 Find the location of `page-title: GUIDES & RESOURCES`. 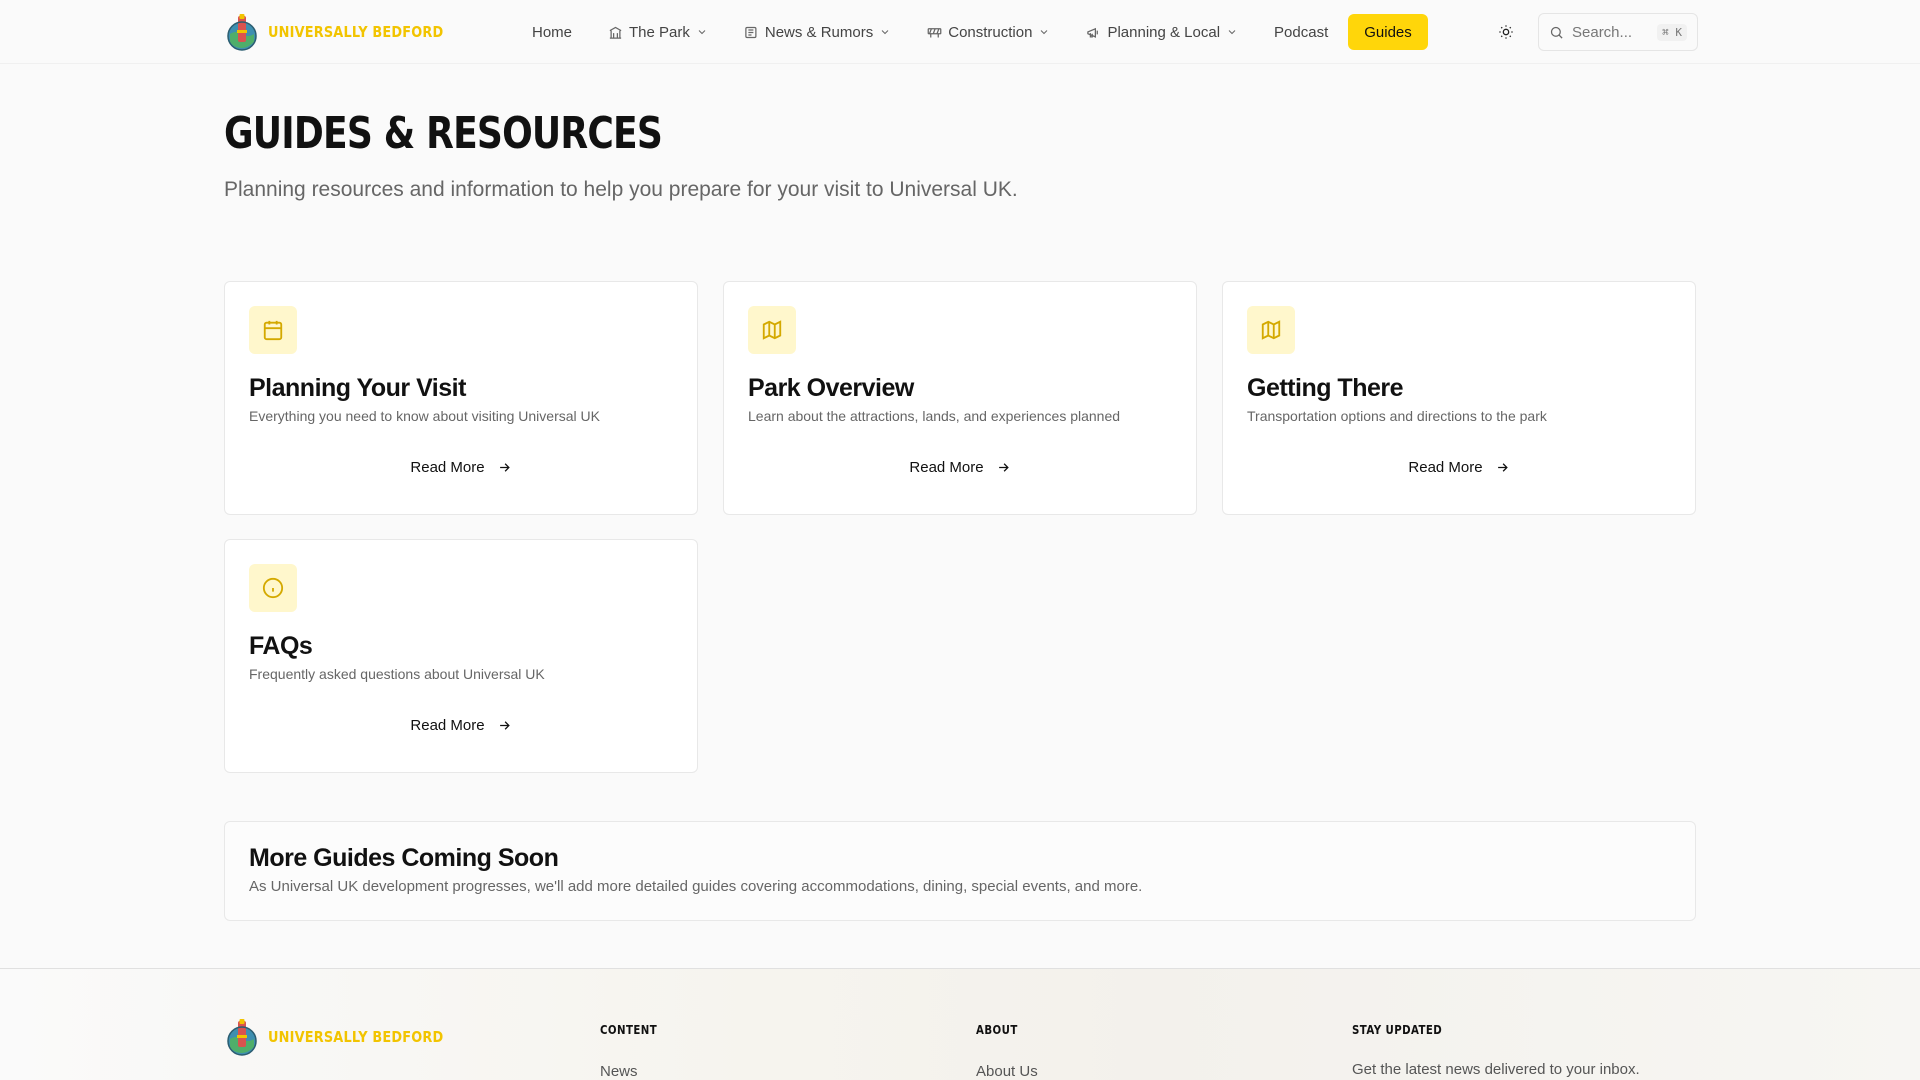

page-title: GUIDES & RESOURCES is located at coordinates (443, 133).